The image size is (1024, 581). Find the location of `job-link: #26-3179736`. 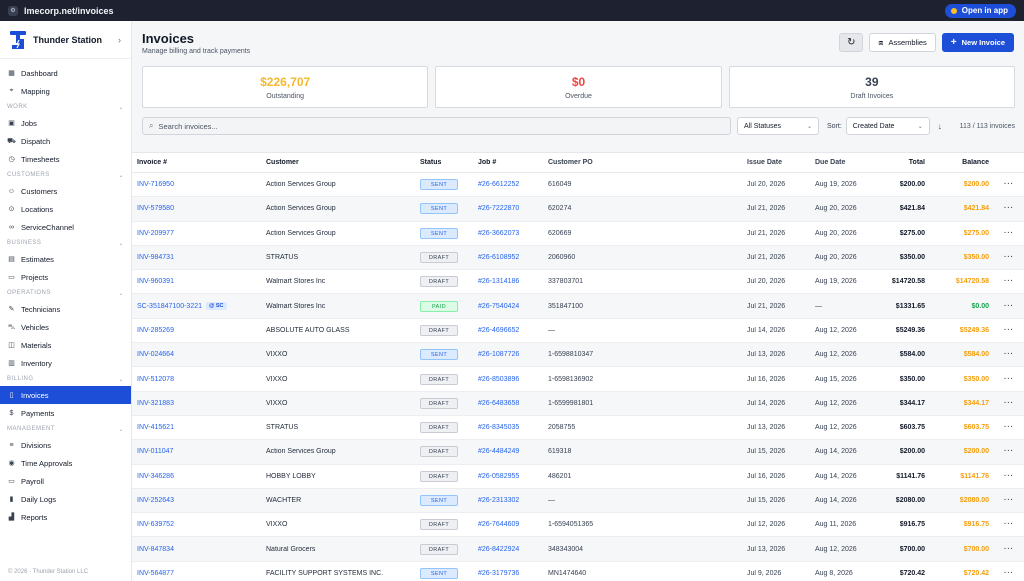

job-link: #26-3179736 is located at coordinates (508, 573).